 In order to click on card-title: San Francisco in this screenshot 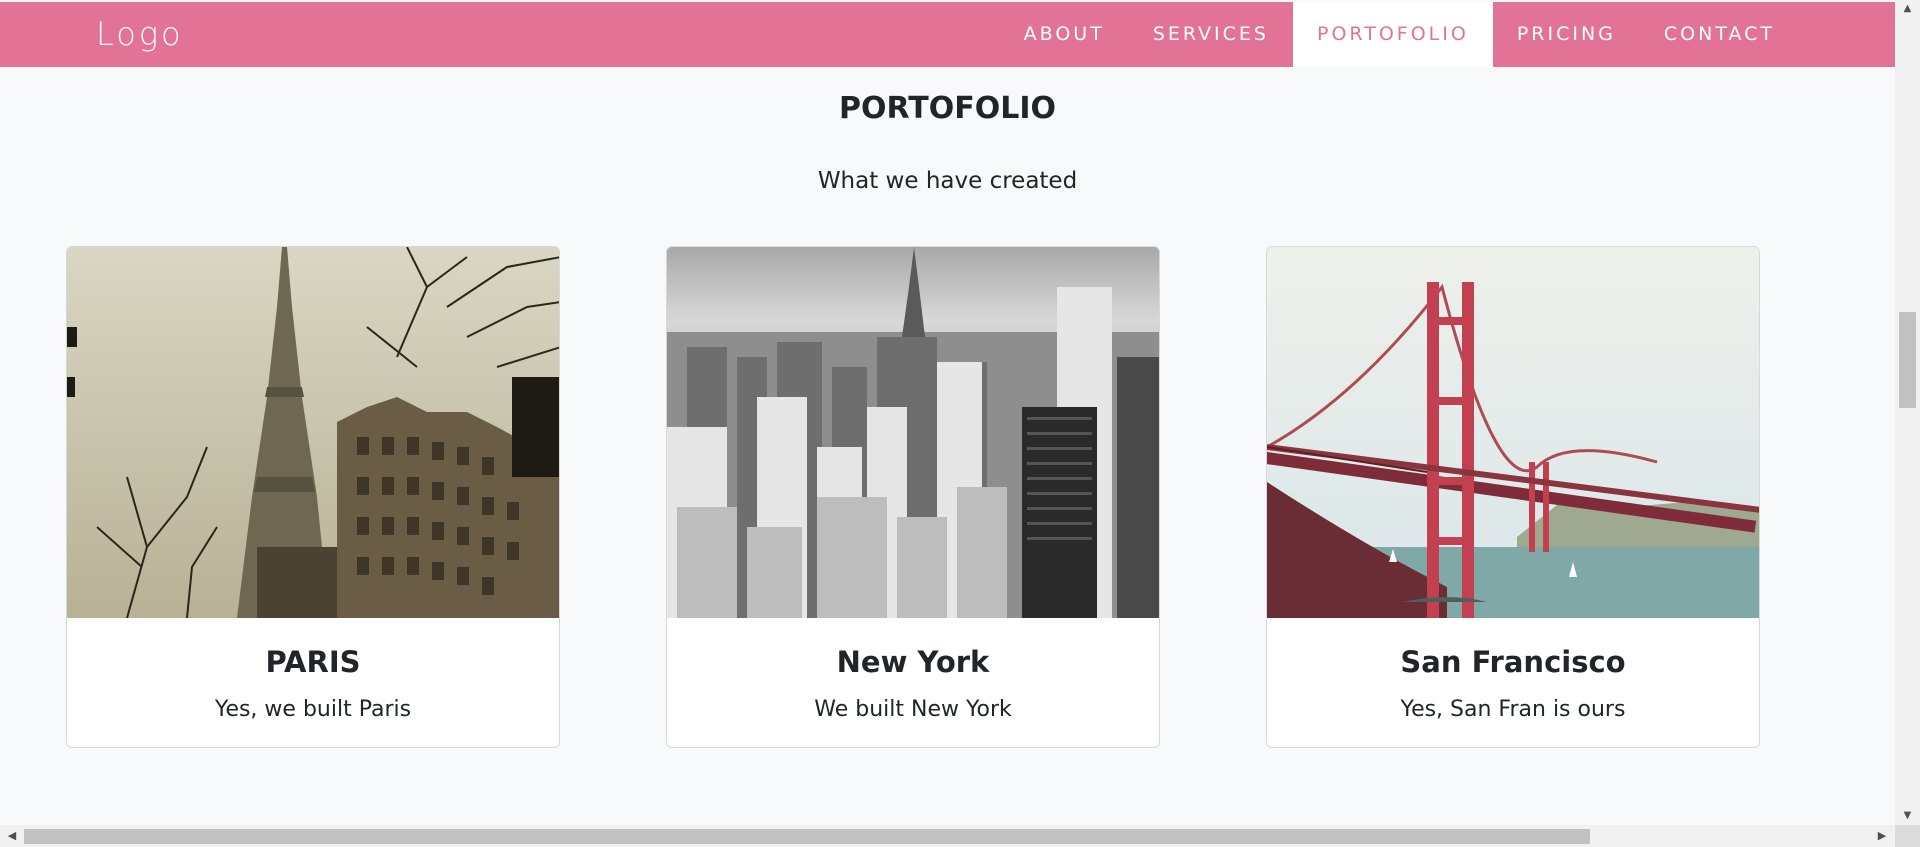, I will do `click(1513, 662)`.